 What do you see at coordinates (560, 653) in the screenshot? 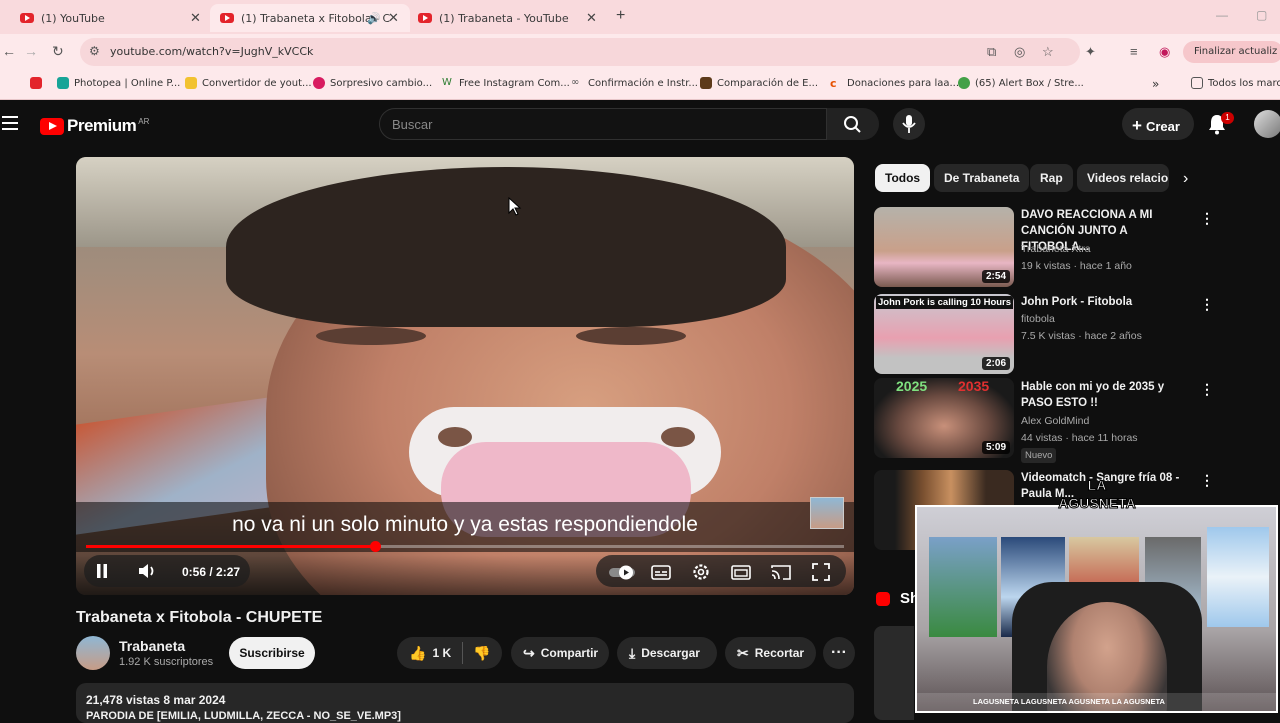
I see `share-button: ↪ Compartir` at bounding box center [560, 653].